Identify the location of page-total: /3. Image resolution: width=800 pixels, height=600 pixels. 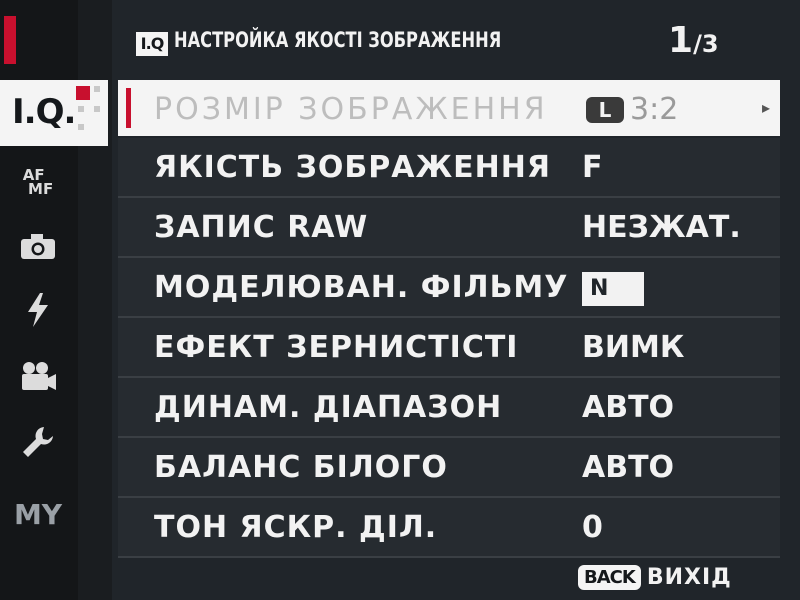
(706, 44).